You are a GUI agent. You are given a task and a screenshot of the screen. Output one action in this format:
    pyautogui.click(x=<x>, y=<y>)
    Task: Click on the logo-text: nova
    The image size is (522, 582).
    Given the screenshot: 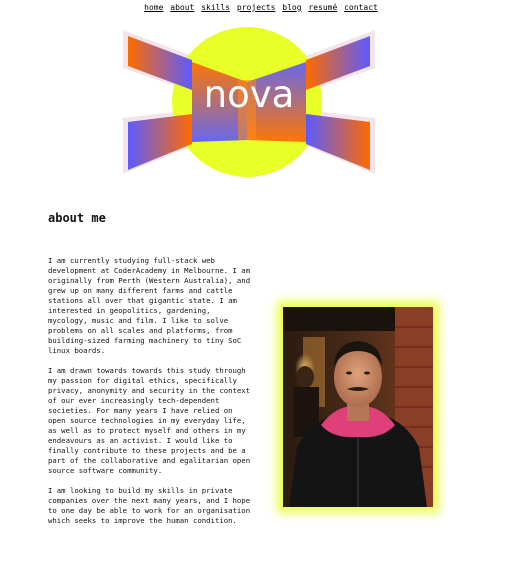 What is the action you would take?
    pyautogui.click(x=249, y=94)
    